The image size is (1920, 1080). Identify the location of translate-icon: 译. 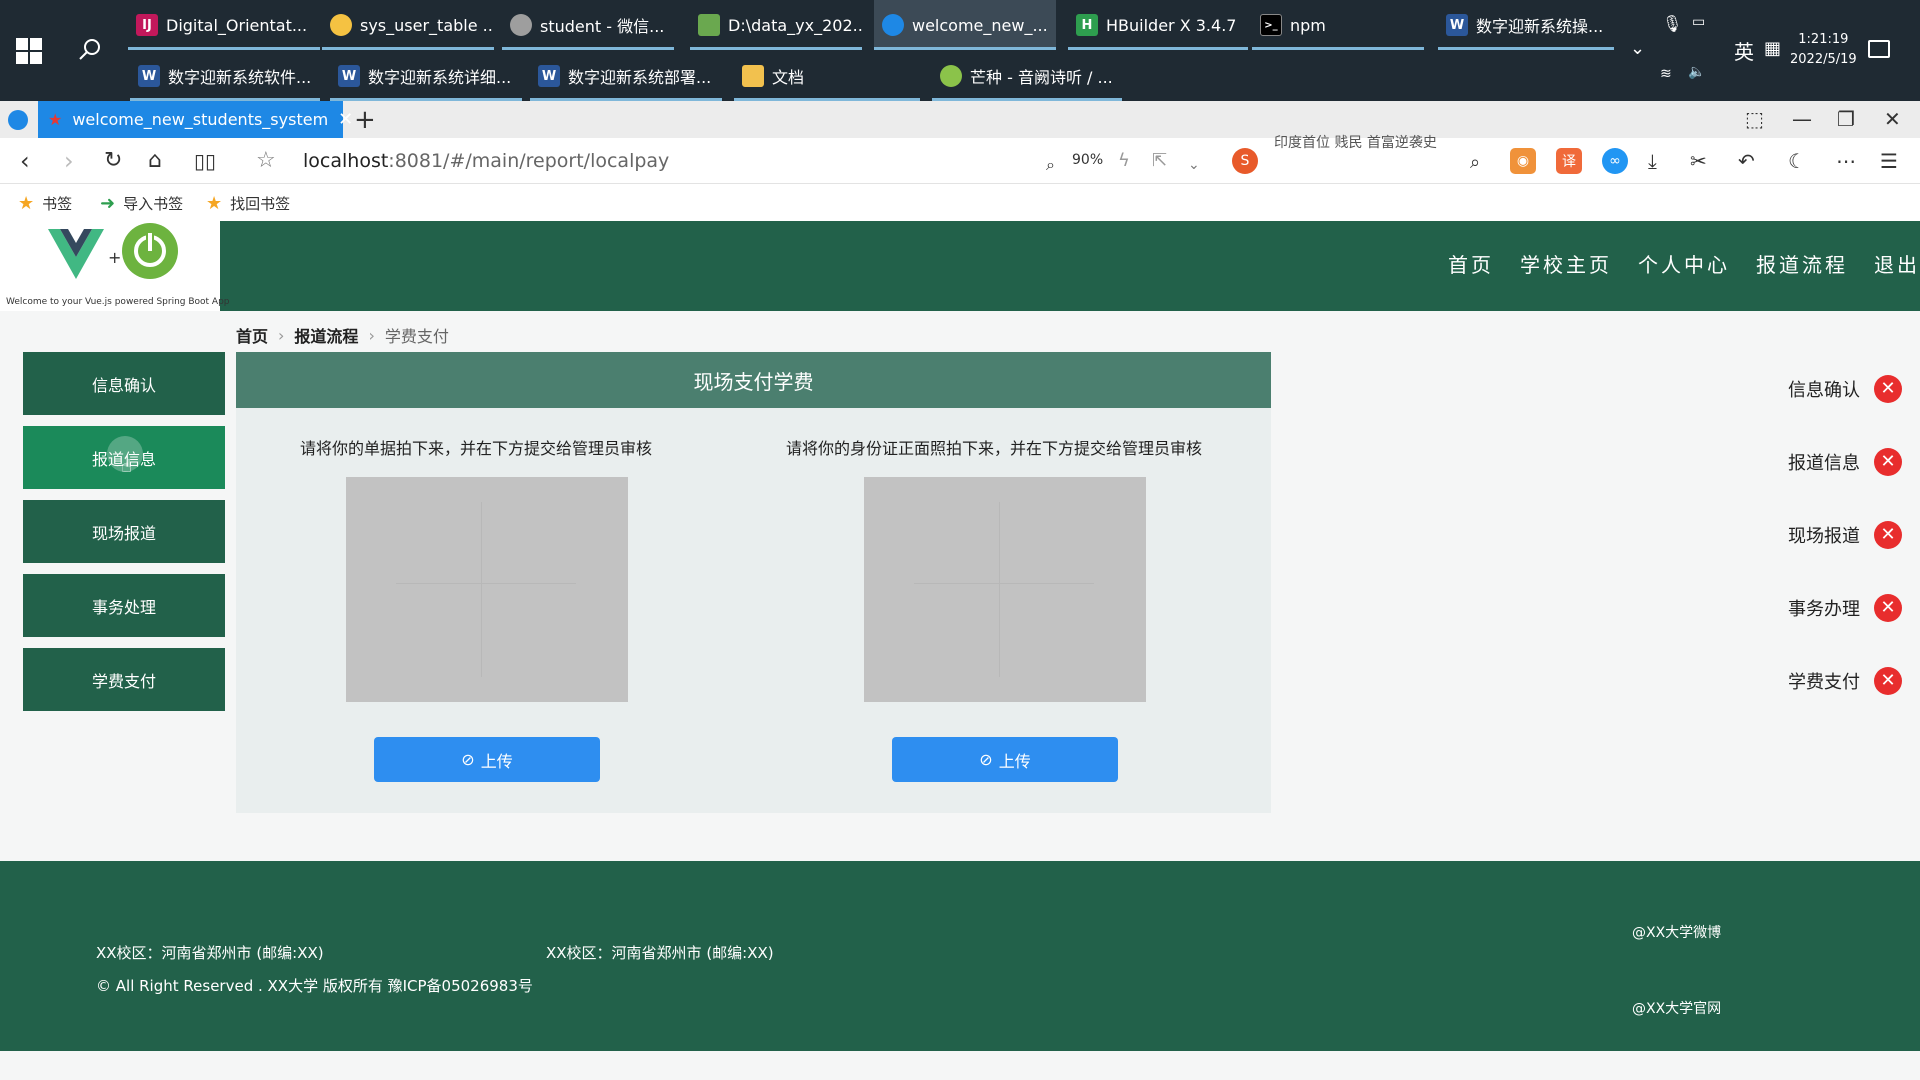
(1569, 161).